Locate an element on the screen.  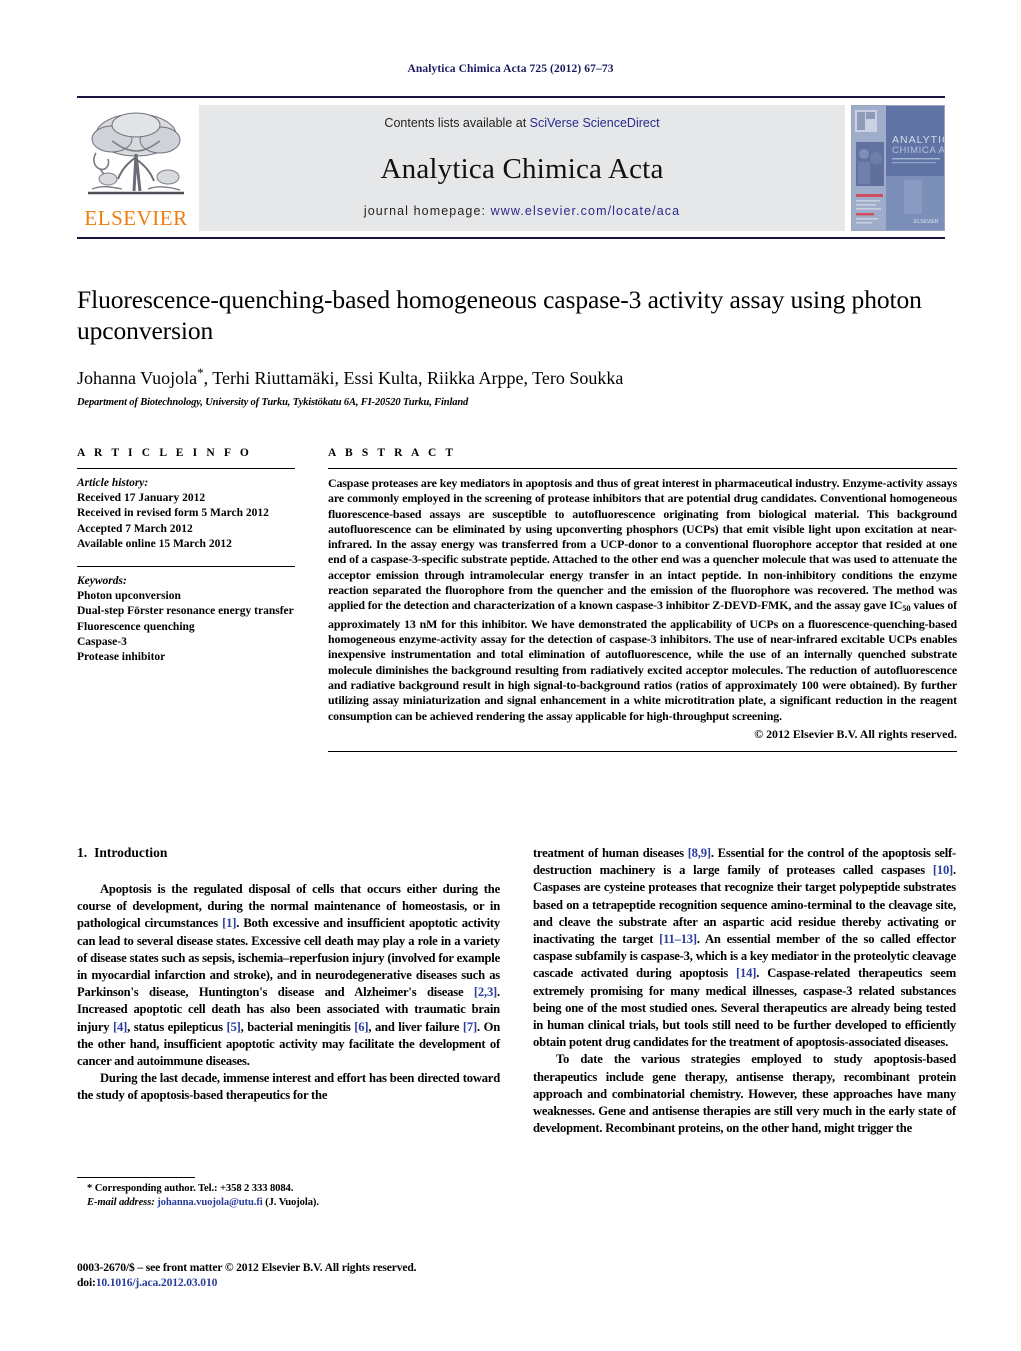
homepage-prefix: journal homepage: is located at coordinates (427, 211).